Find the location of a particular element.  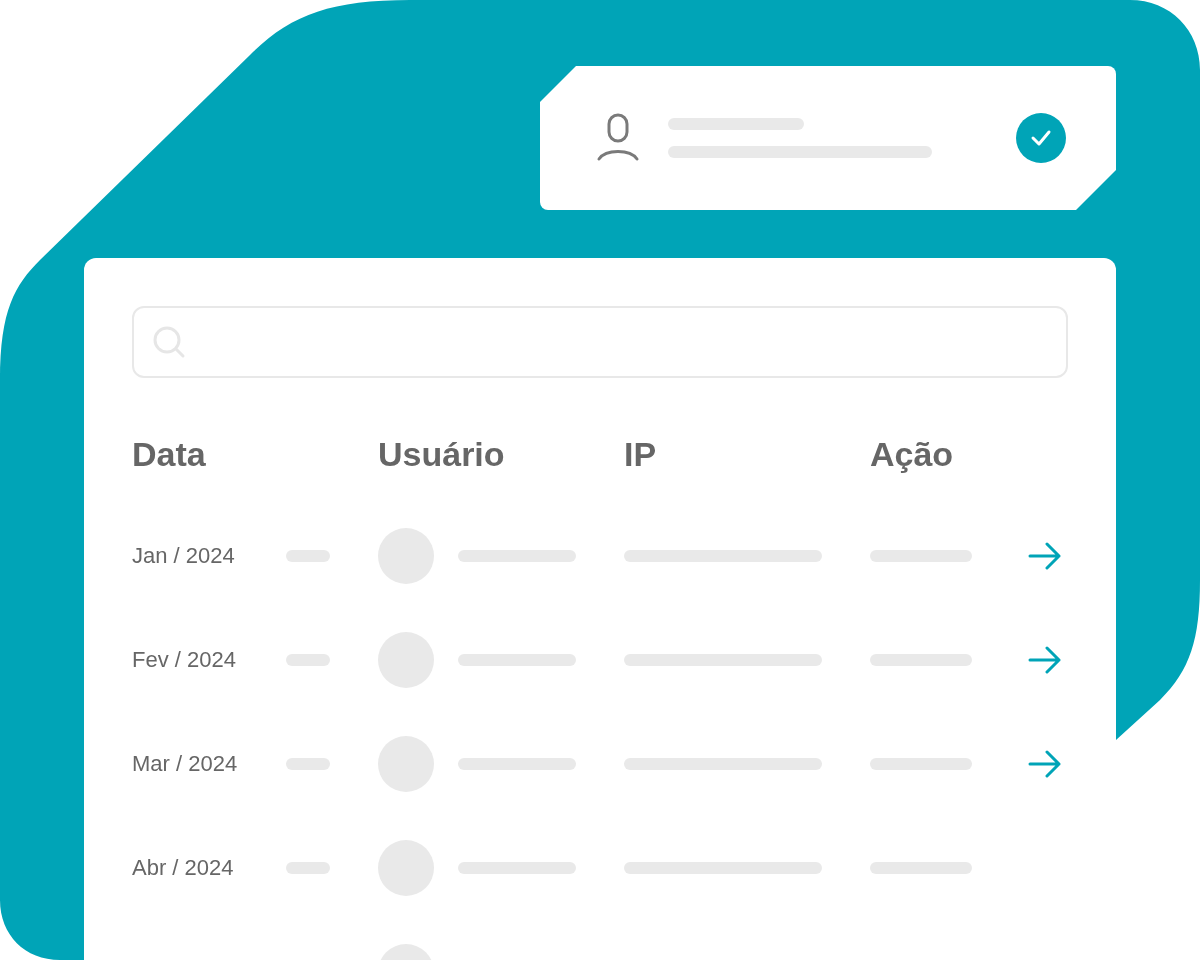

date-text: Mar / 2024 is located at coordinates (185, 764).